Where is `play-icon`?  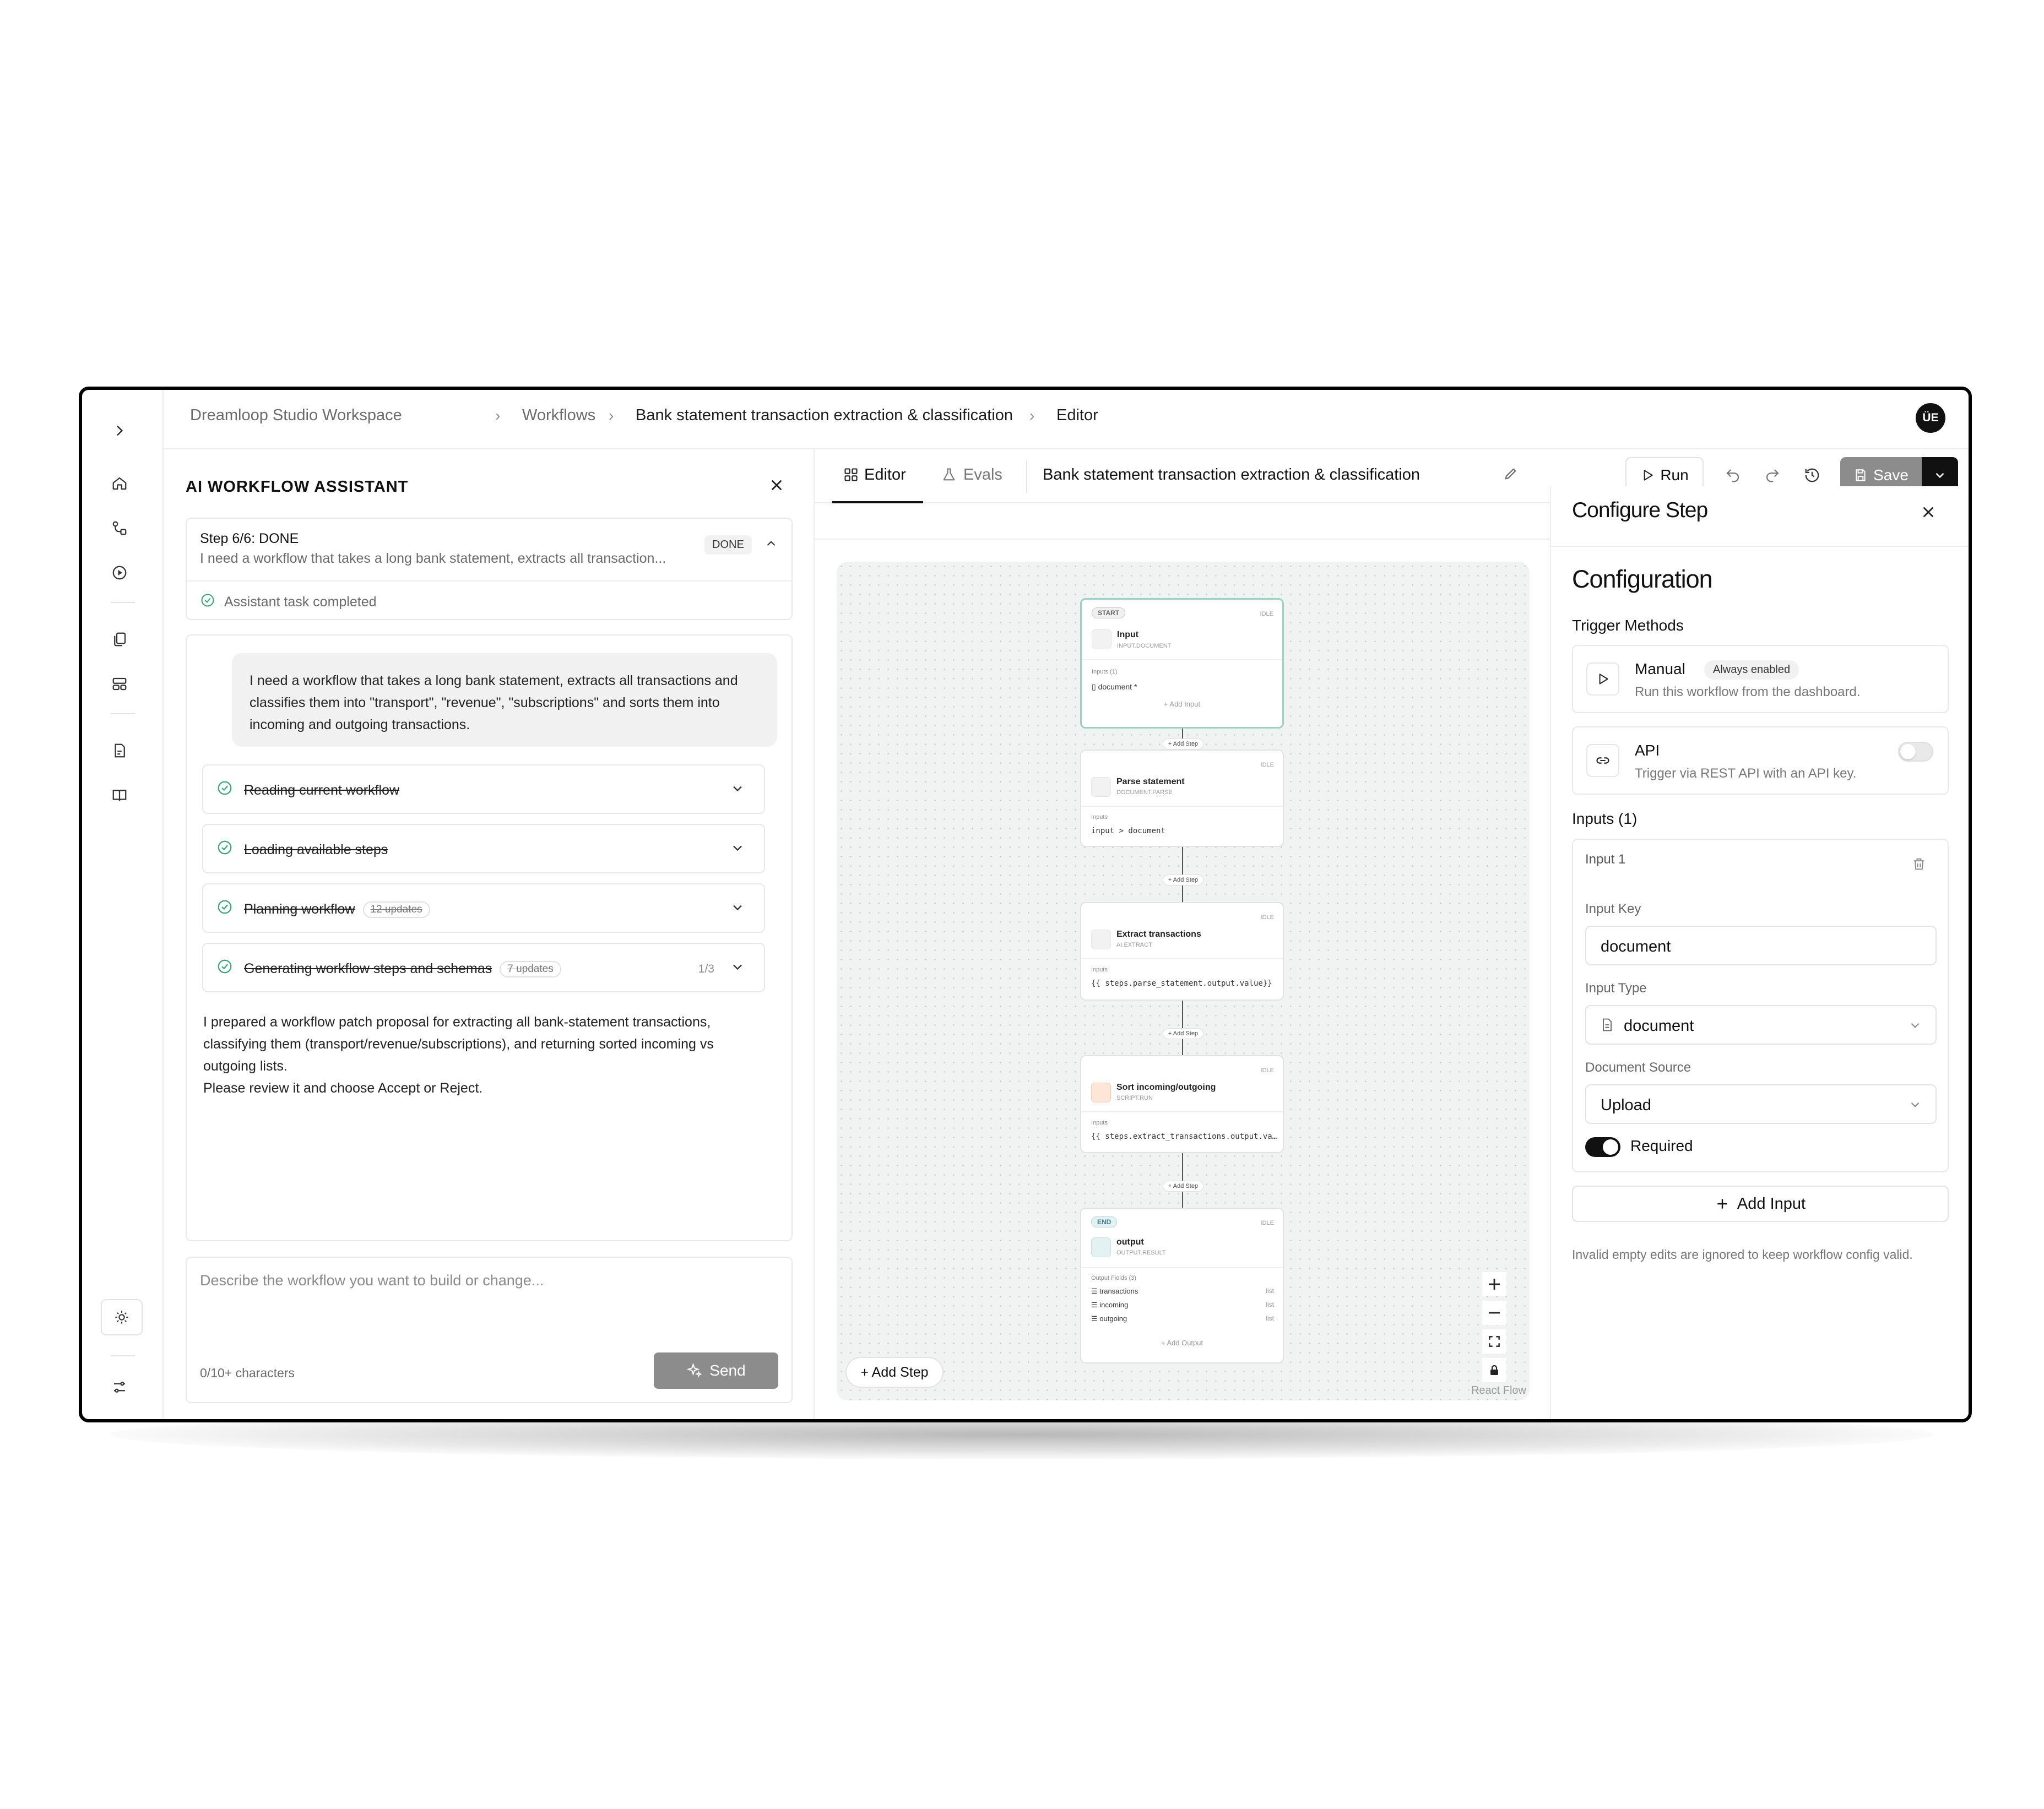 play-icon is located at coordinates (1602, 679).